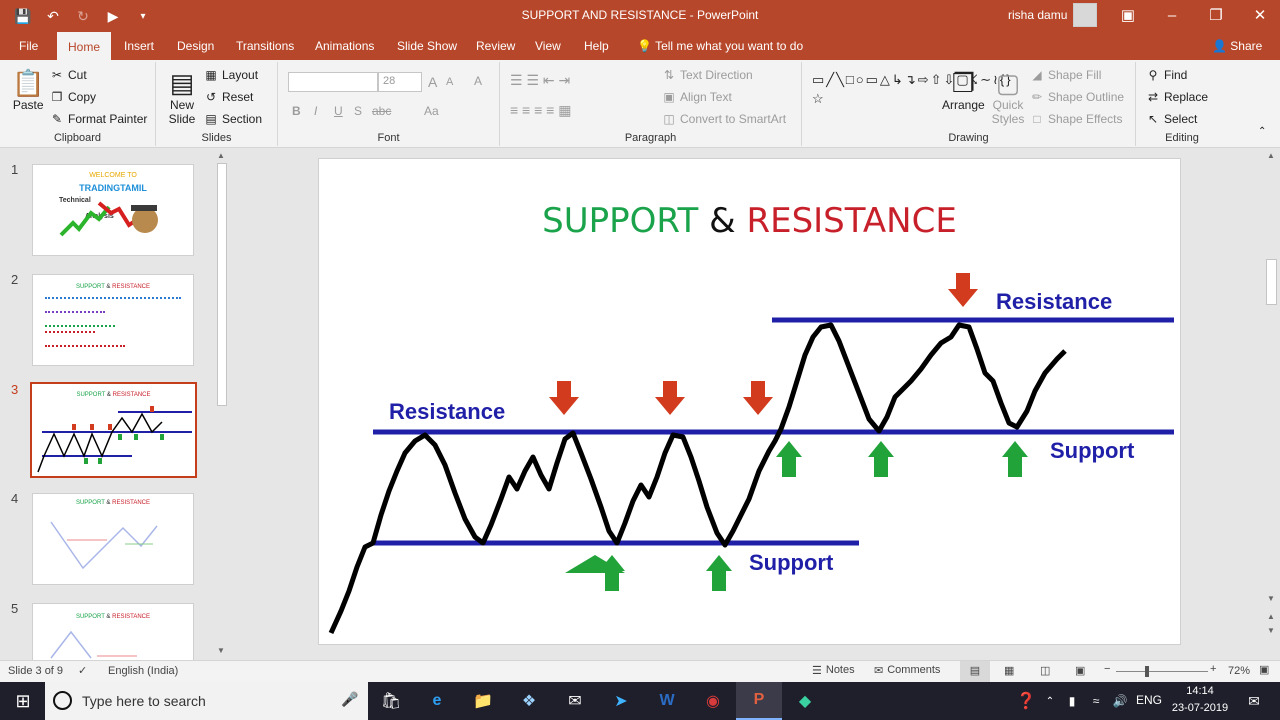 The width and height of the screenshot is (1280, 720). What do you see at coordinates (265, 46) in the screenshot?
I see `tab-transitions: Transitions` at bounding box center [265, 46].